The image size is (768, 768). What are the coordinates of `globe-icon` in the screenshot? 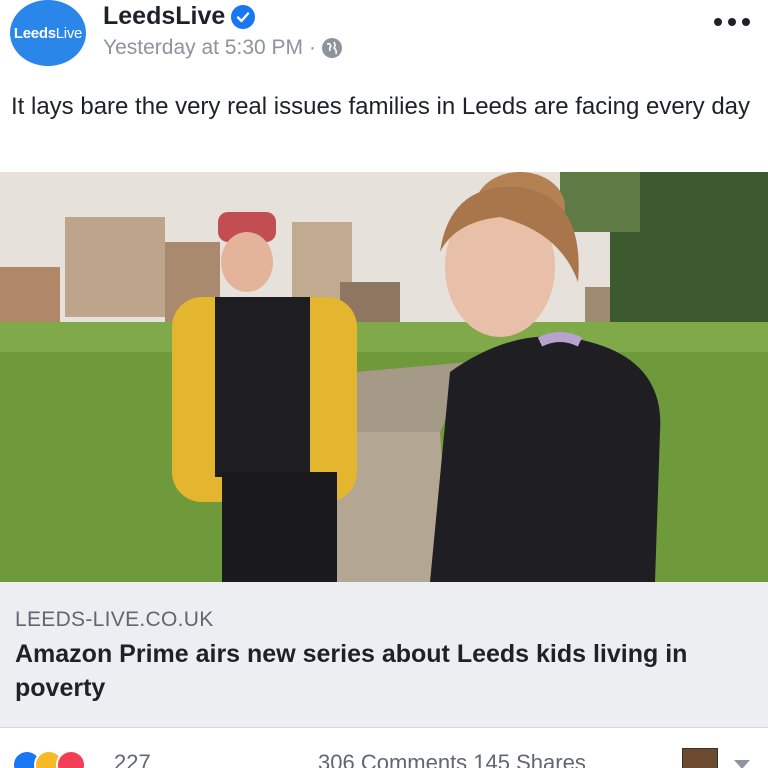 It's located at (332, 48).